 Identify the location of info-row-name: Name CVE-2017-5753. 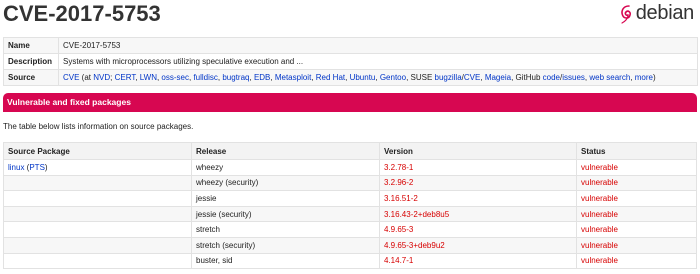
(350, 45).